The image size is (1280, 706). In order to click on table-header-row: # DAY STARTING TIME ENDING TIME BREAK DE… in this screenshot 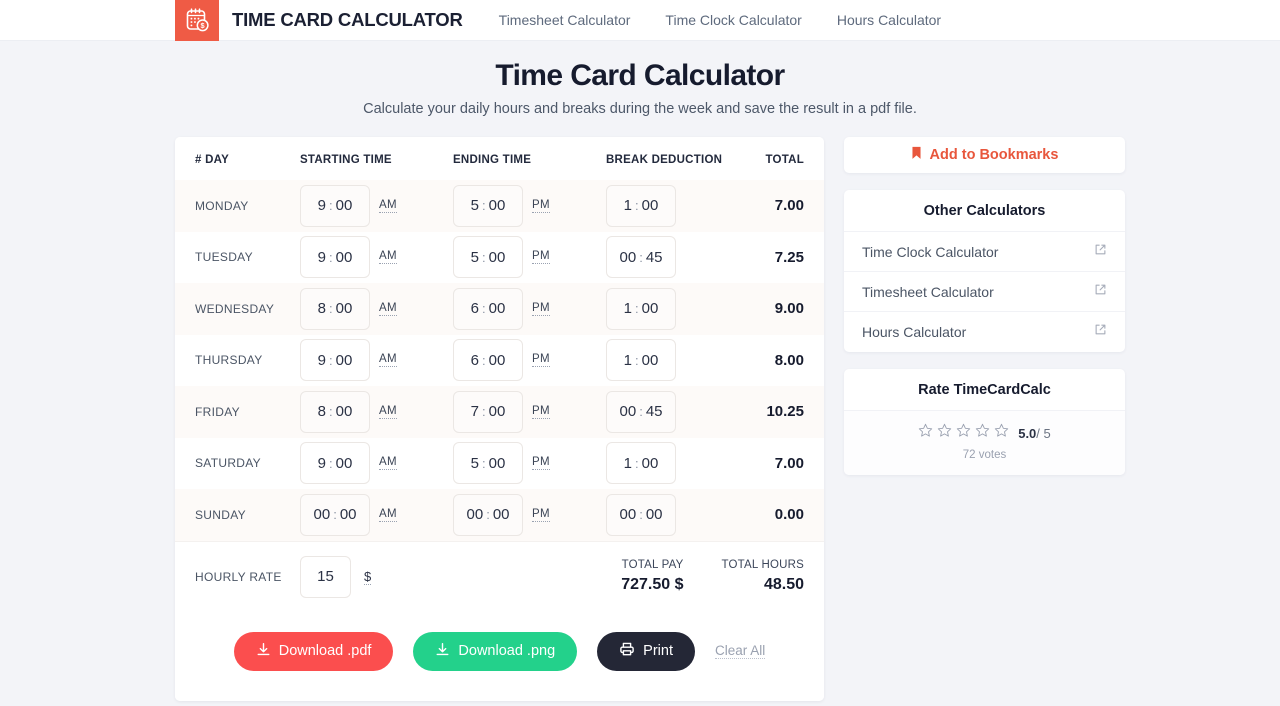, I will do `click(499, 158)`.